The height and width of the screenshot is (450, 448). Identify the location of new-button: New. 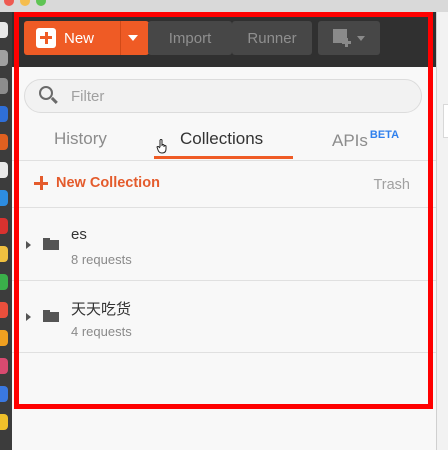
(86, 38).